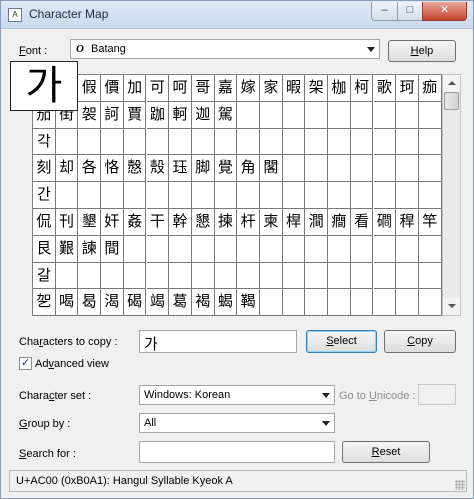  Describe the element at coordinates (226, 169) in the screenshot. I see `character-cell: 覺` at that location.